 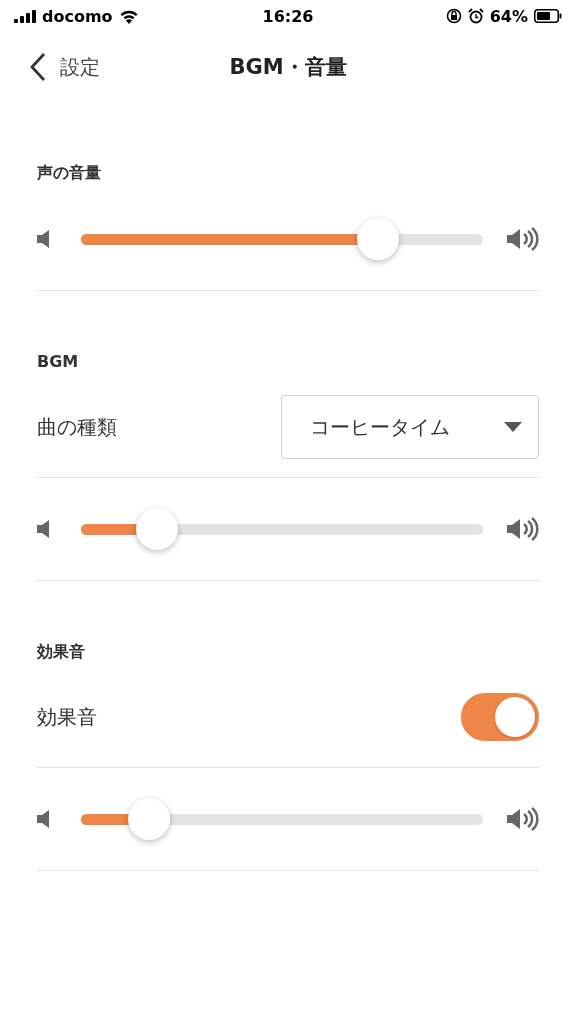 I want to click on section-heading: 声の音量, so click(x=69, y=173).